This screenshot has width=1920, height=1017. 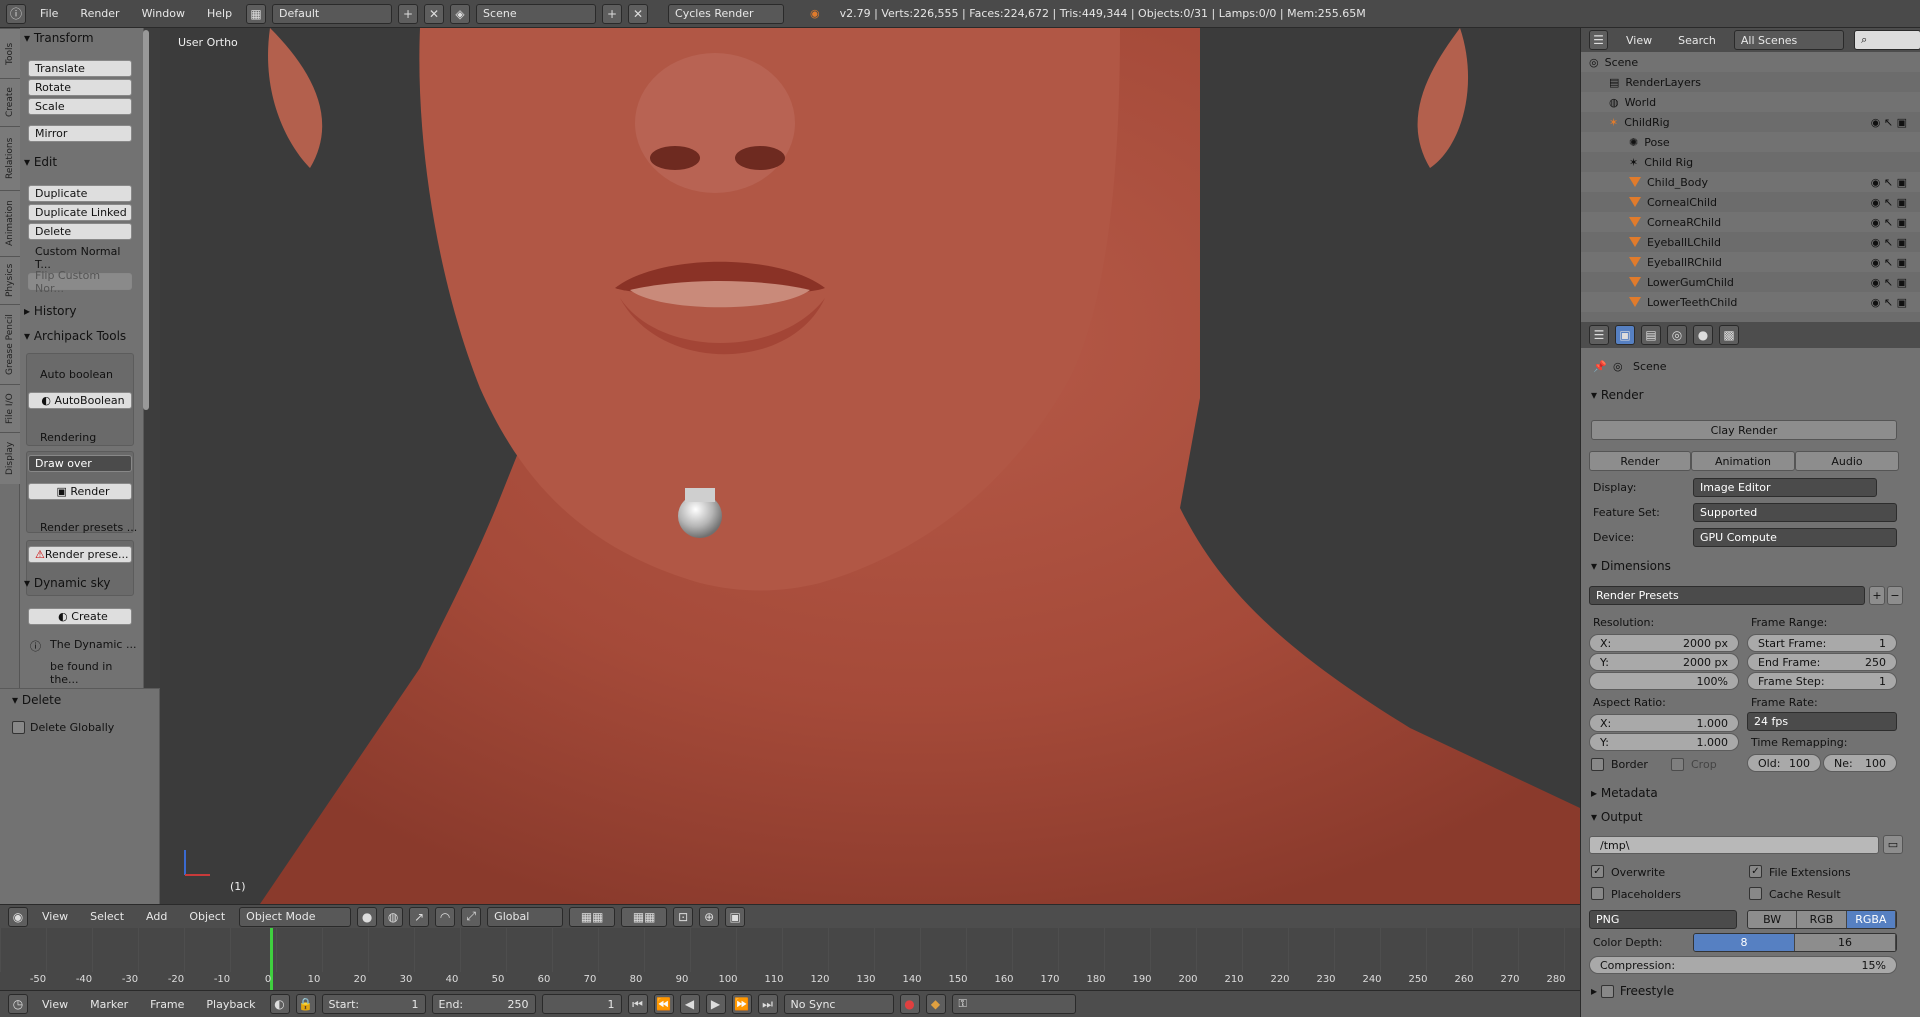 I want to click on draw-over-dropdown: Draw over, so click(x=80, y=463).